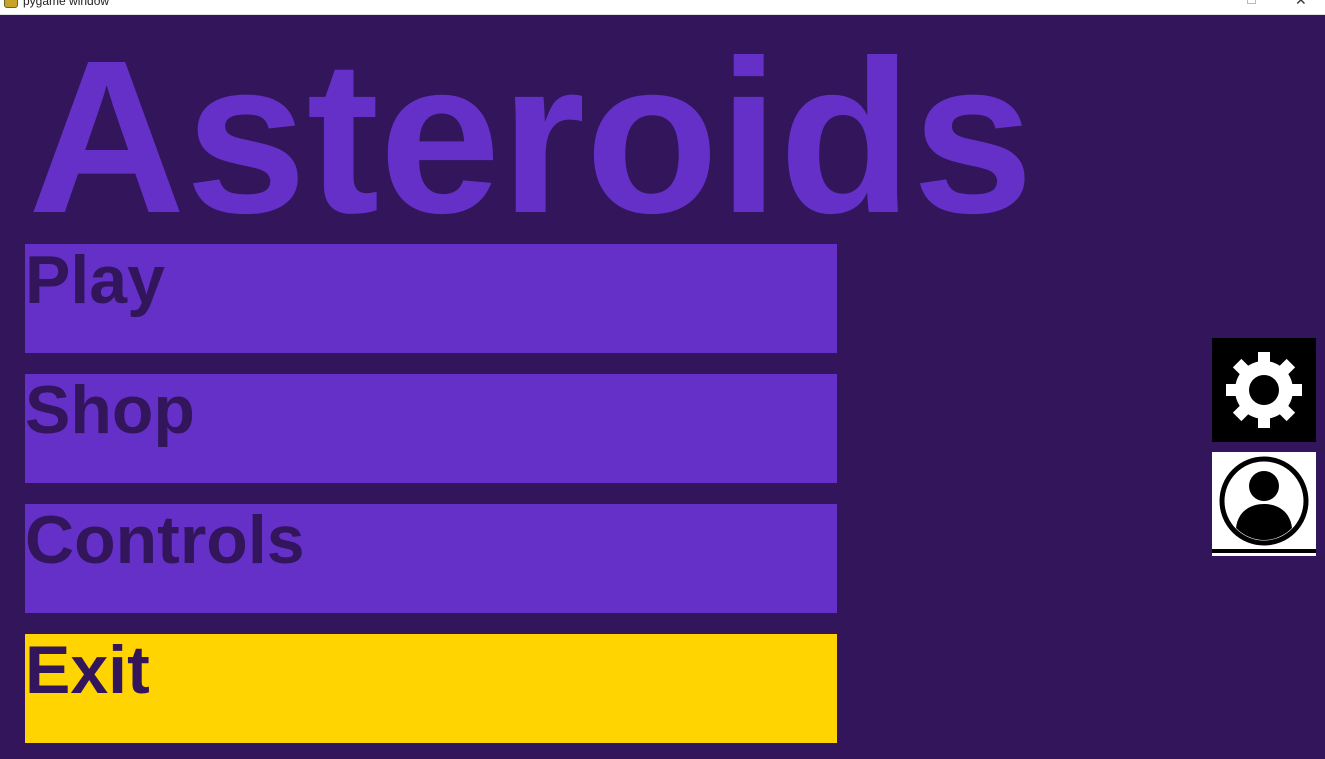 This screenshot has height=759, width=1325. What do you see at coordinates (1301, 3) in the screenshot?
I see `close-window-button: ✕` at bounding box center [1301, 3].